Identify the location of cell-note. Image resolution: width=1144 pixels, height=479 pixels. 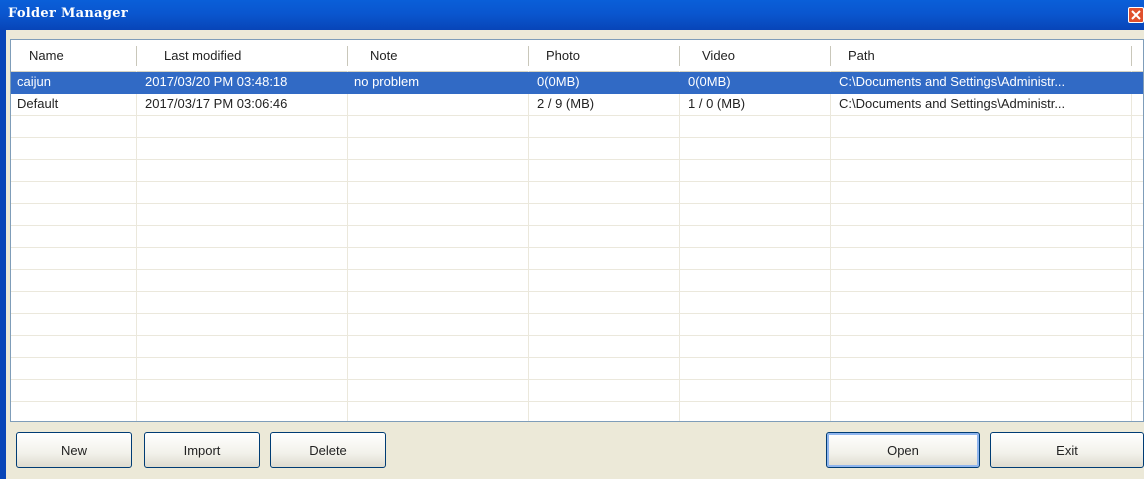
(438, 105).